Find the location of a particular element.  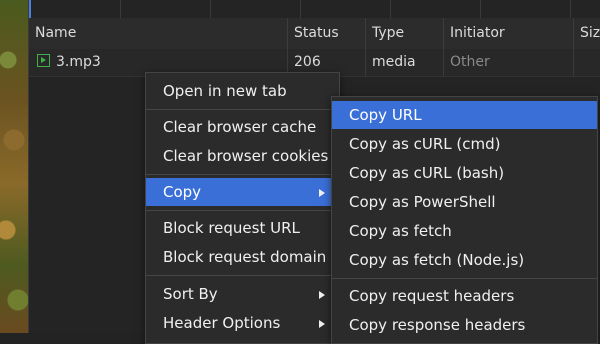

cell-type: media is located at coordinates (405, 62).